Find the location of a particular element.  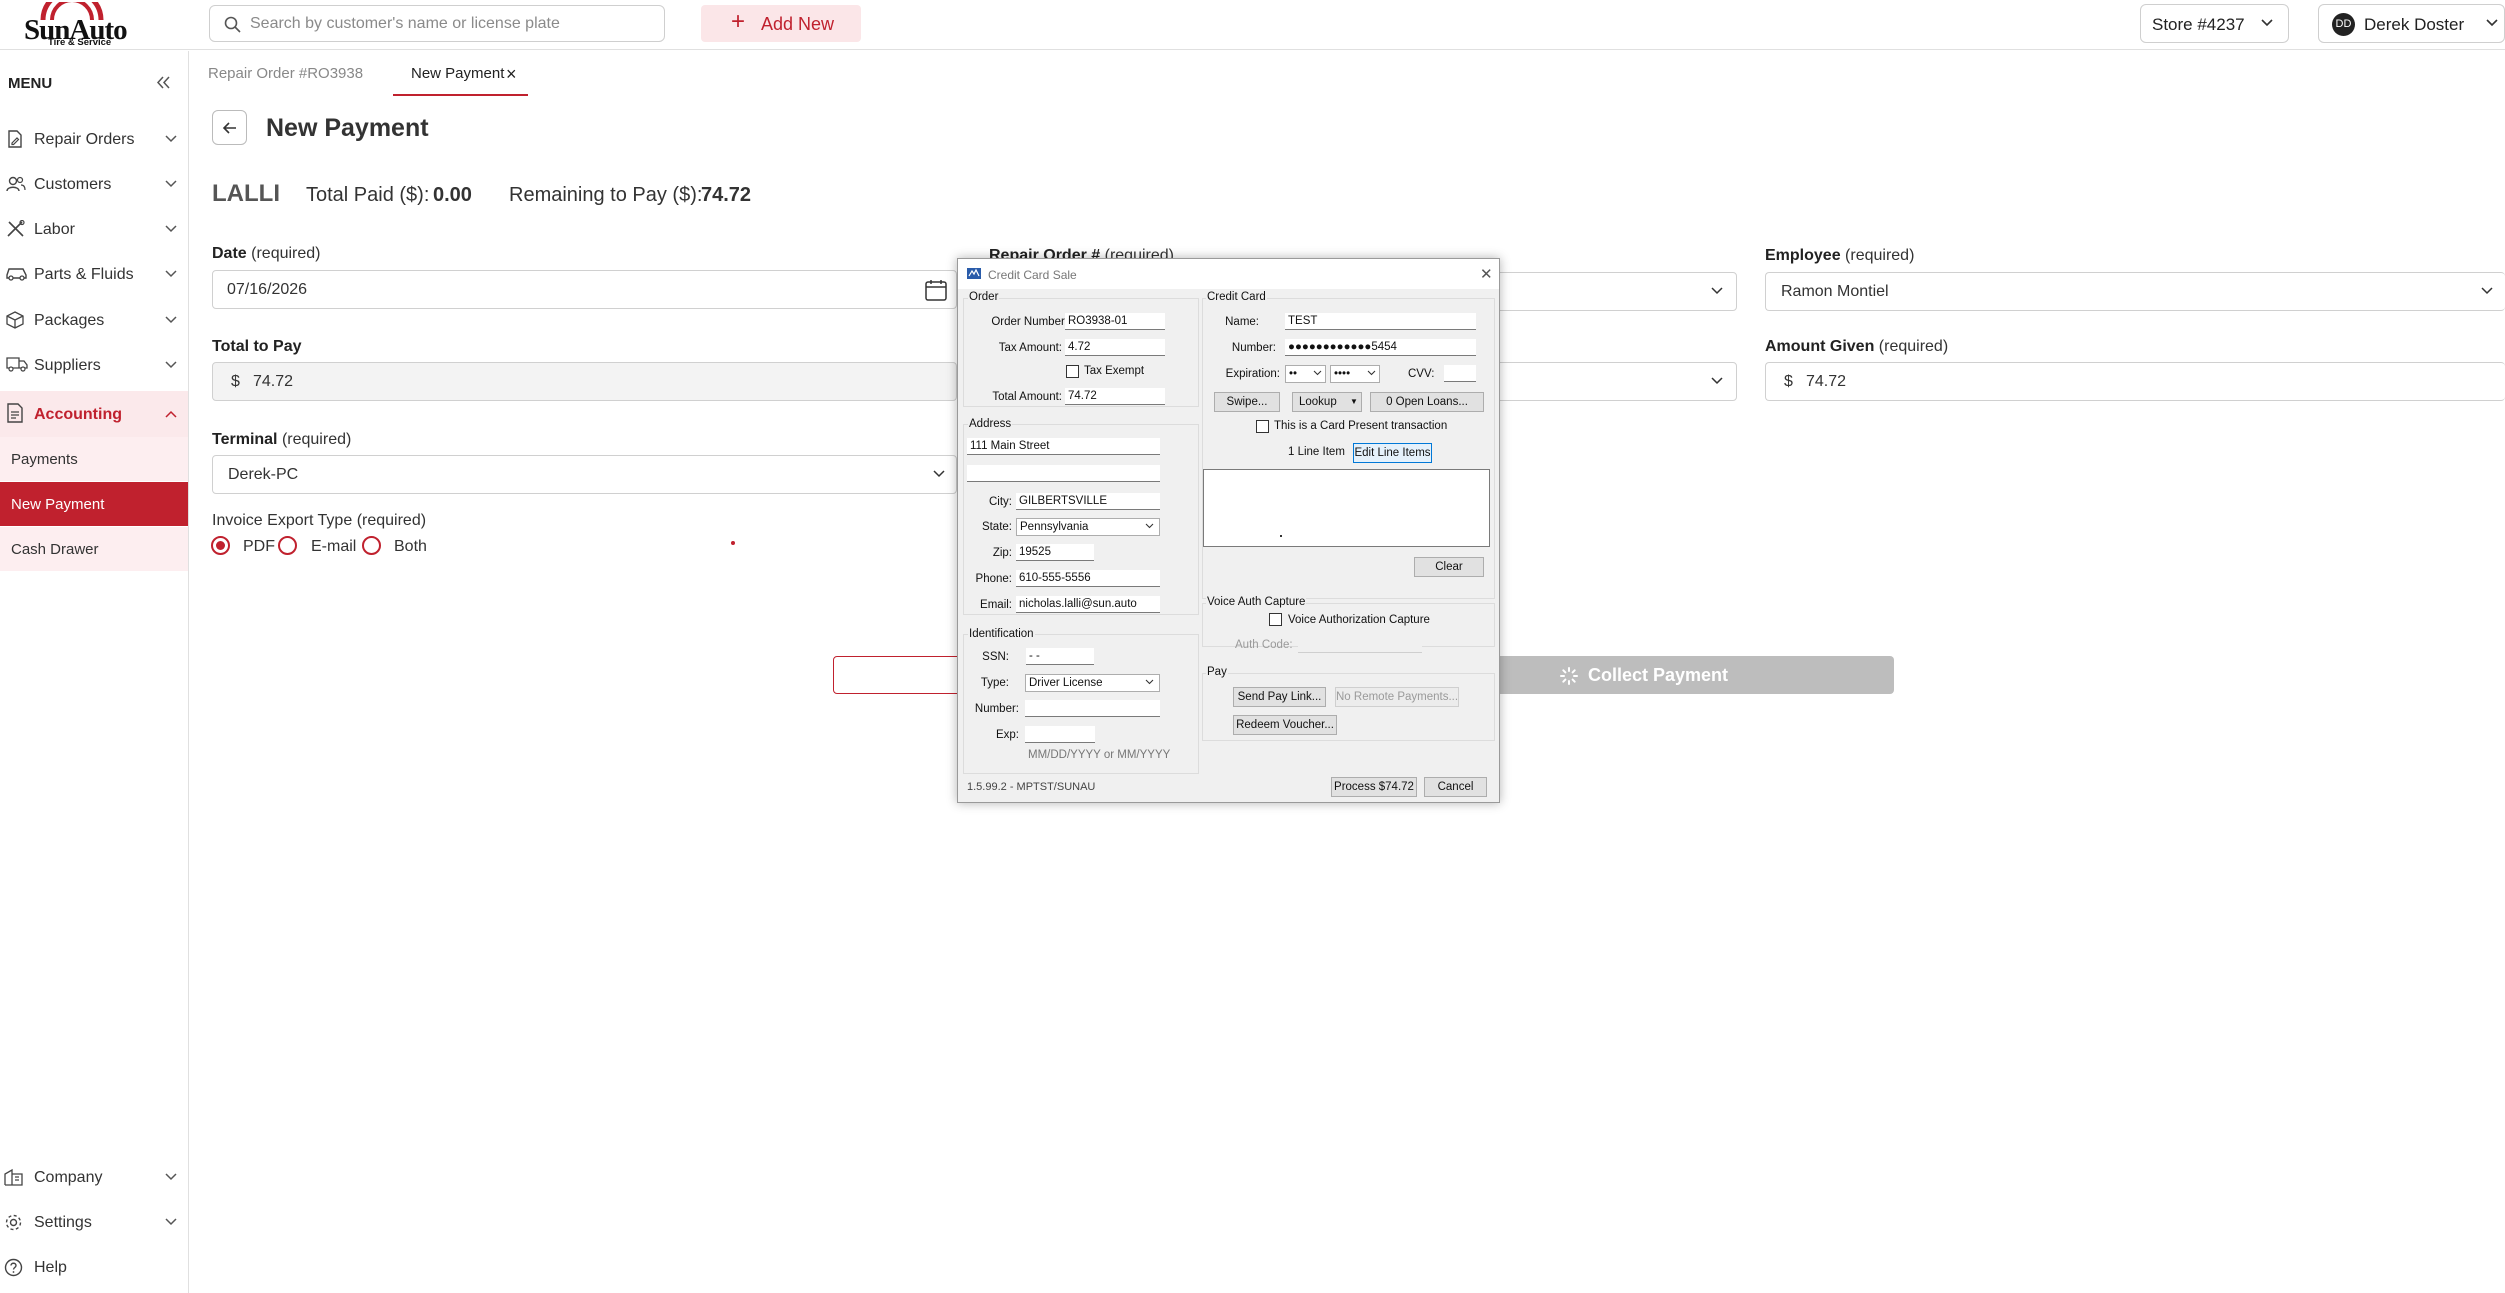

export-both-radio is located at coordinates (371, 545).